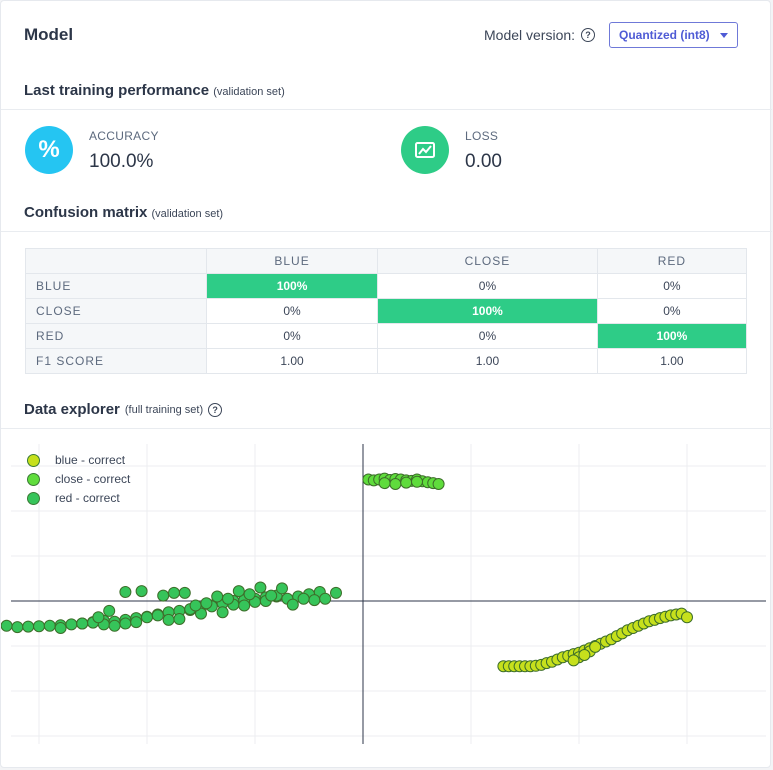 This screenshot has width=773, height=770. I want to click on table-row: RED 0% 0% 100%, so click(386, 336).